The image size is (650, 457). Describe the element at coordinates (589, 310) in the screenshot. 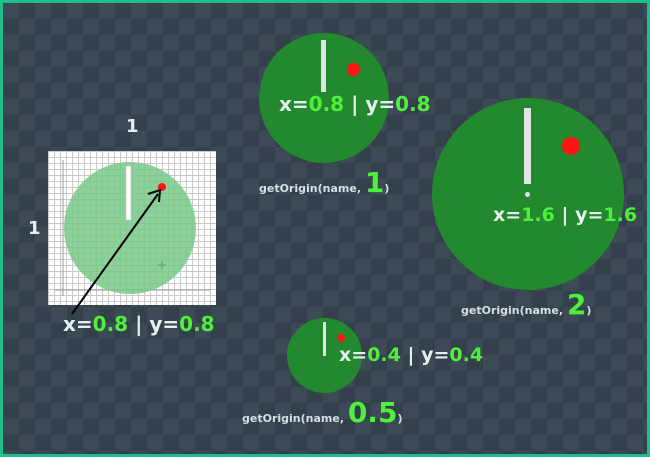

I see `call-suffix-scale-2: )` at that location.